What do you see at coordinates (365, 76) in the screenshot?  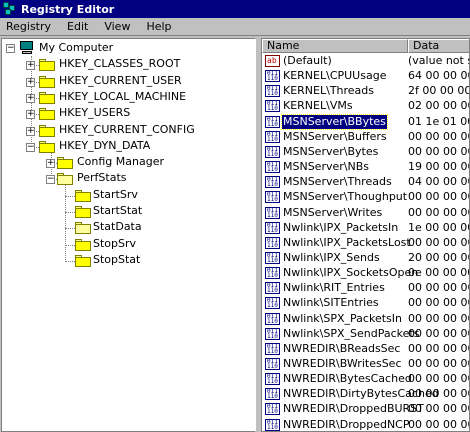 I see `value-row: 011 110 KERNEL\CPUUsage 64 00 00 00` at bounding box center [365, 76].